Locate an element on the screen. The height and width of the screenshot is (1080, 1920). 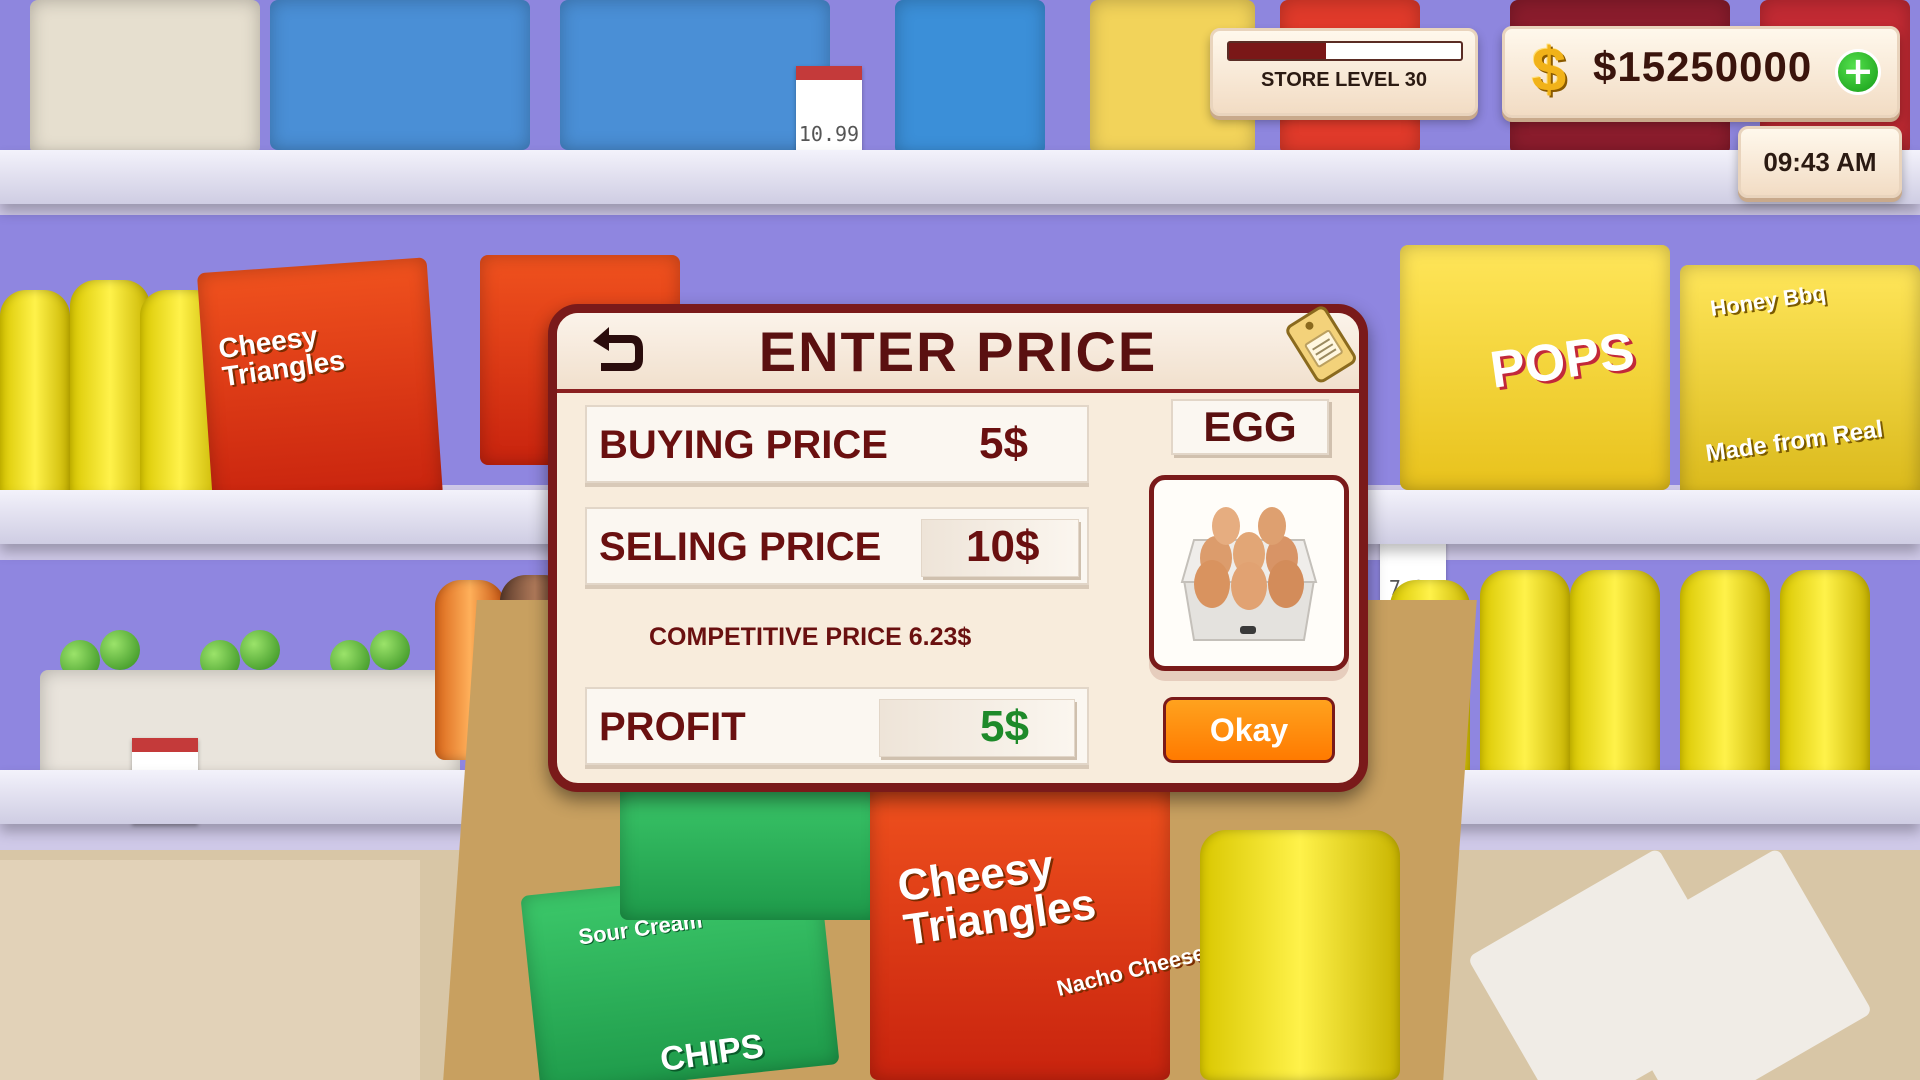
price-tag: 10.99 is located at coordinates (829, 109).